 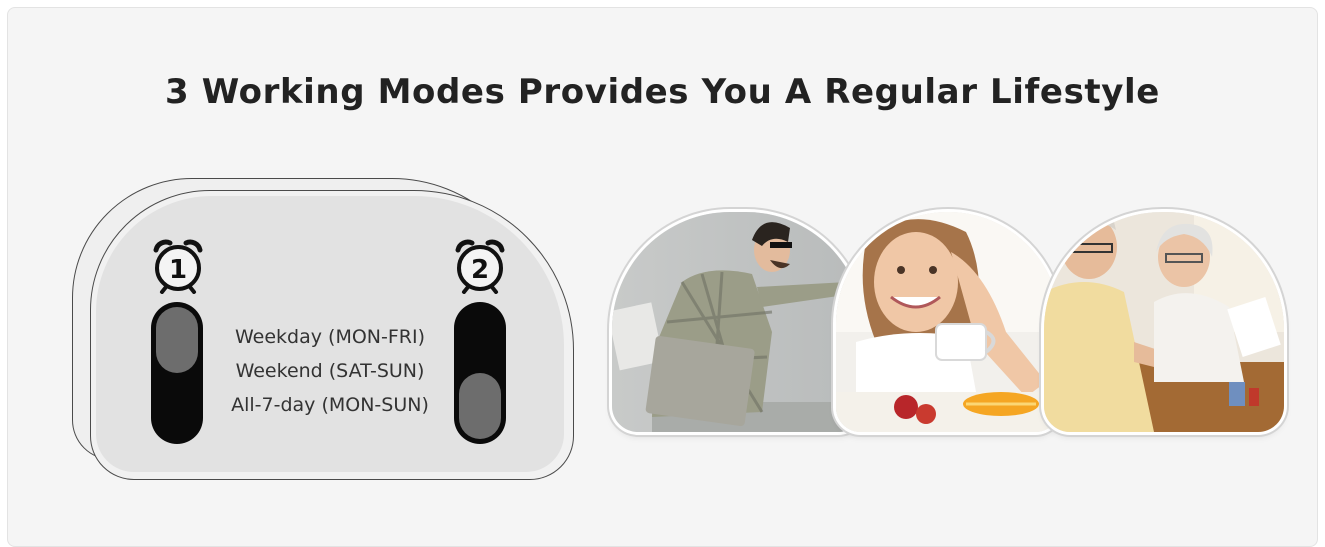 What do you see at coordinates (738, 322) in the screenshot?
I see `photo-young-man` at bounding box center [738, 322].